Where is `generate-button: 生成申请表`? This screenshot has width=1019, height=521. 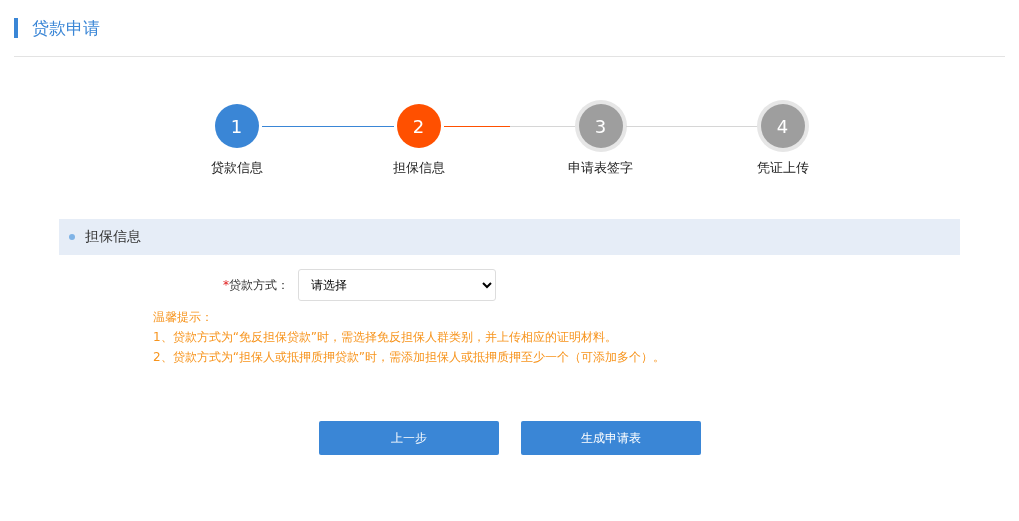
generate-button: 生成申请表 is located at coordinates (610, 438).